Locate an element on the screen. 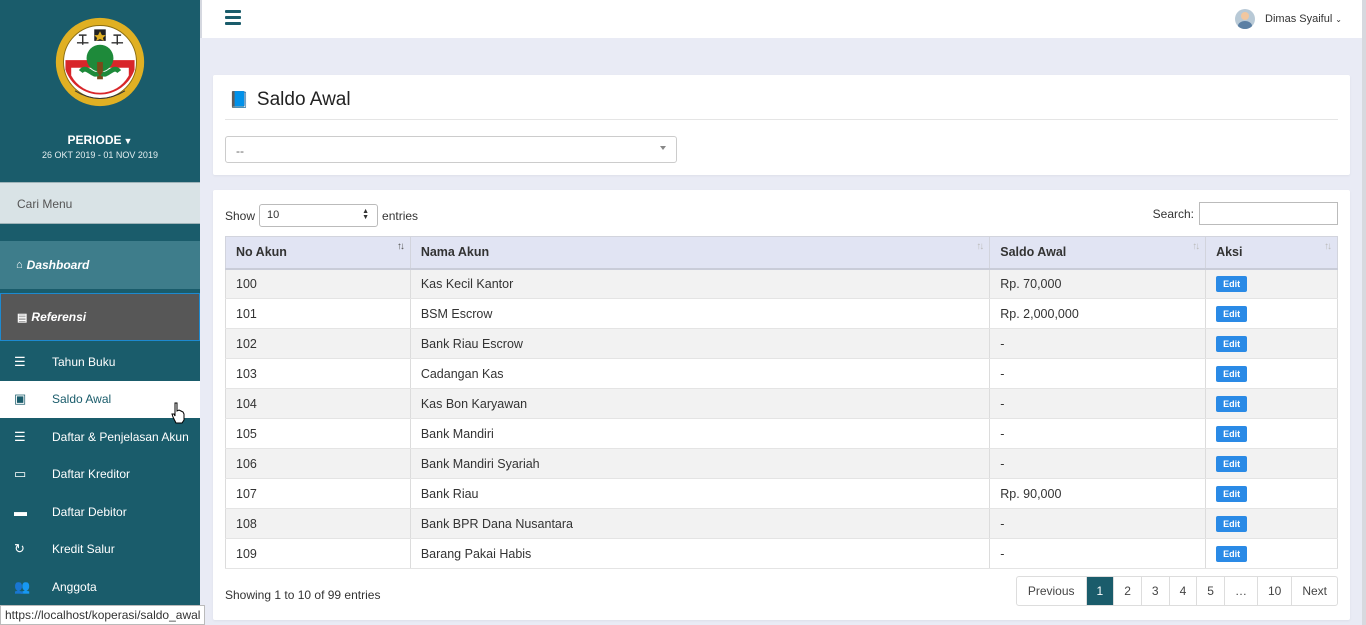 This screenshot has width=1366, height=625. periode-toggle: PERIODE ▼ is located at coordinates (100, 140).